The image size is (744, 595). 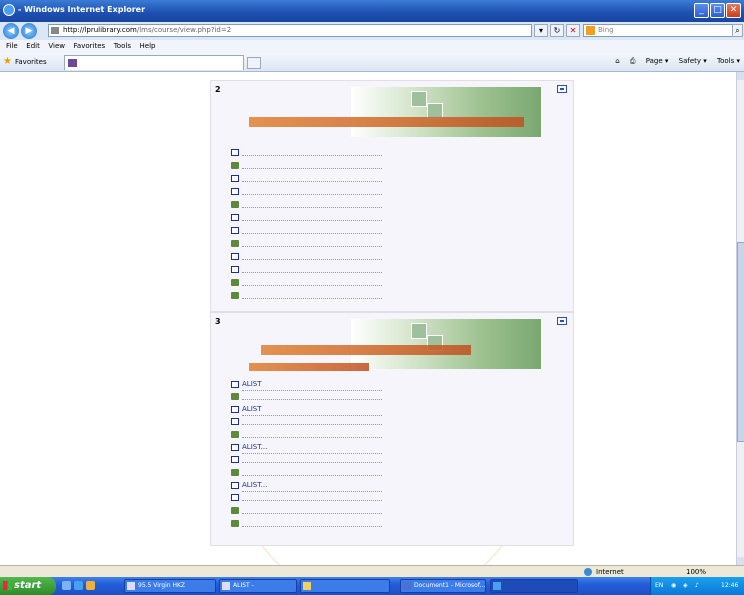 What do you see at coordinates (170, 586) in the screenshot?
I see `taskbar-item: 95.5 Virgin HKZ` at bounding box center [170, 586].